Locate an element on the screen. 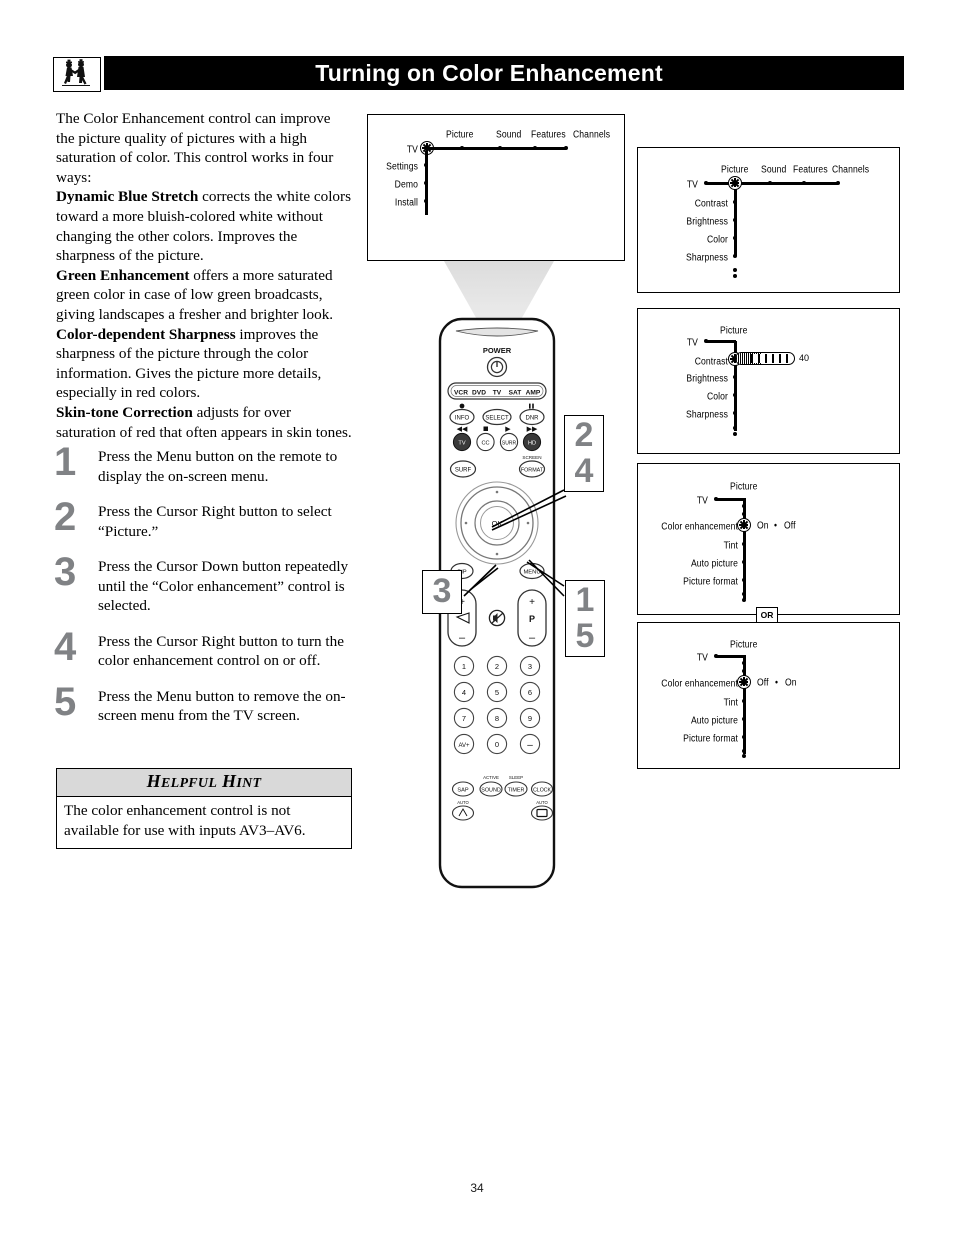 This screenshot has height=1235, width=954. menu-side-item-demo: Demo is located at coordinates (393, 184).